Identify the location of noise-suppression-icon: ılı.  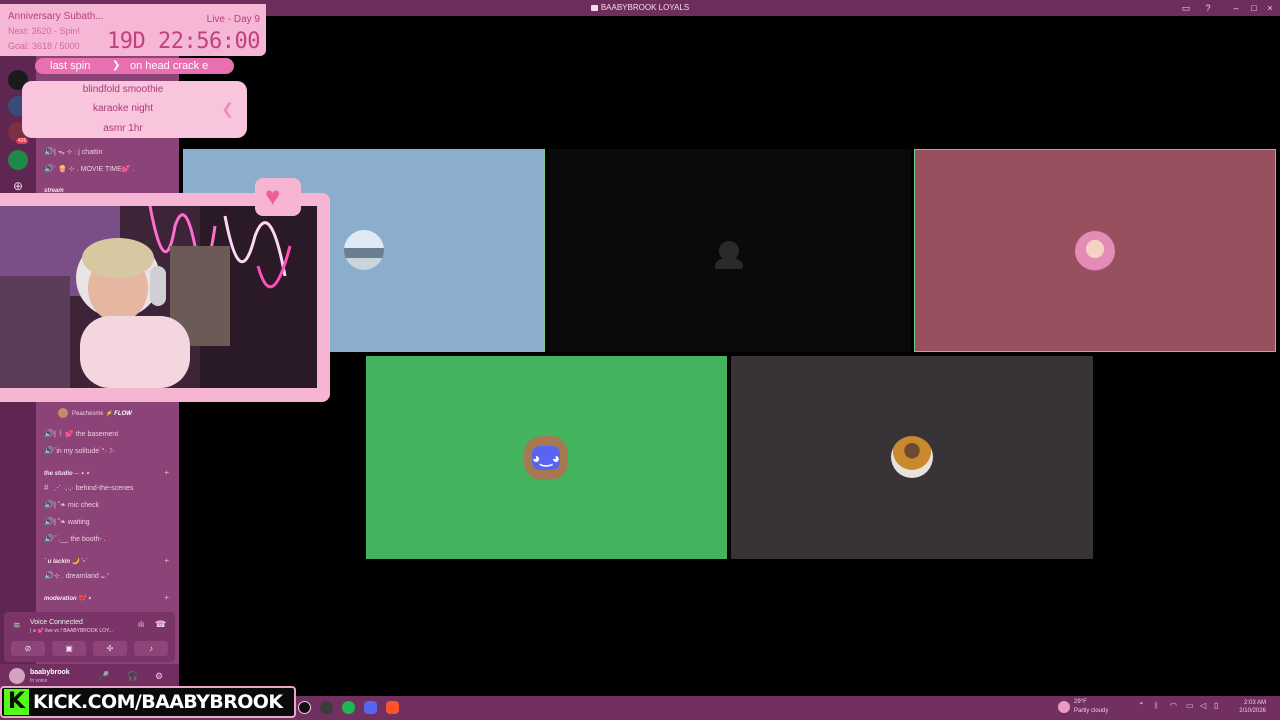
(141, 624).